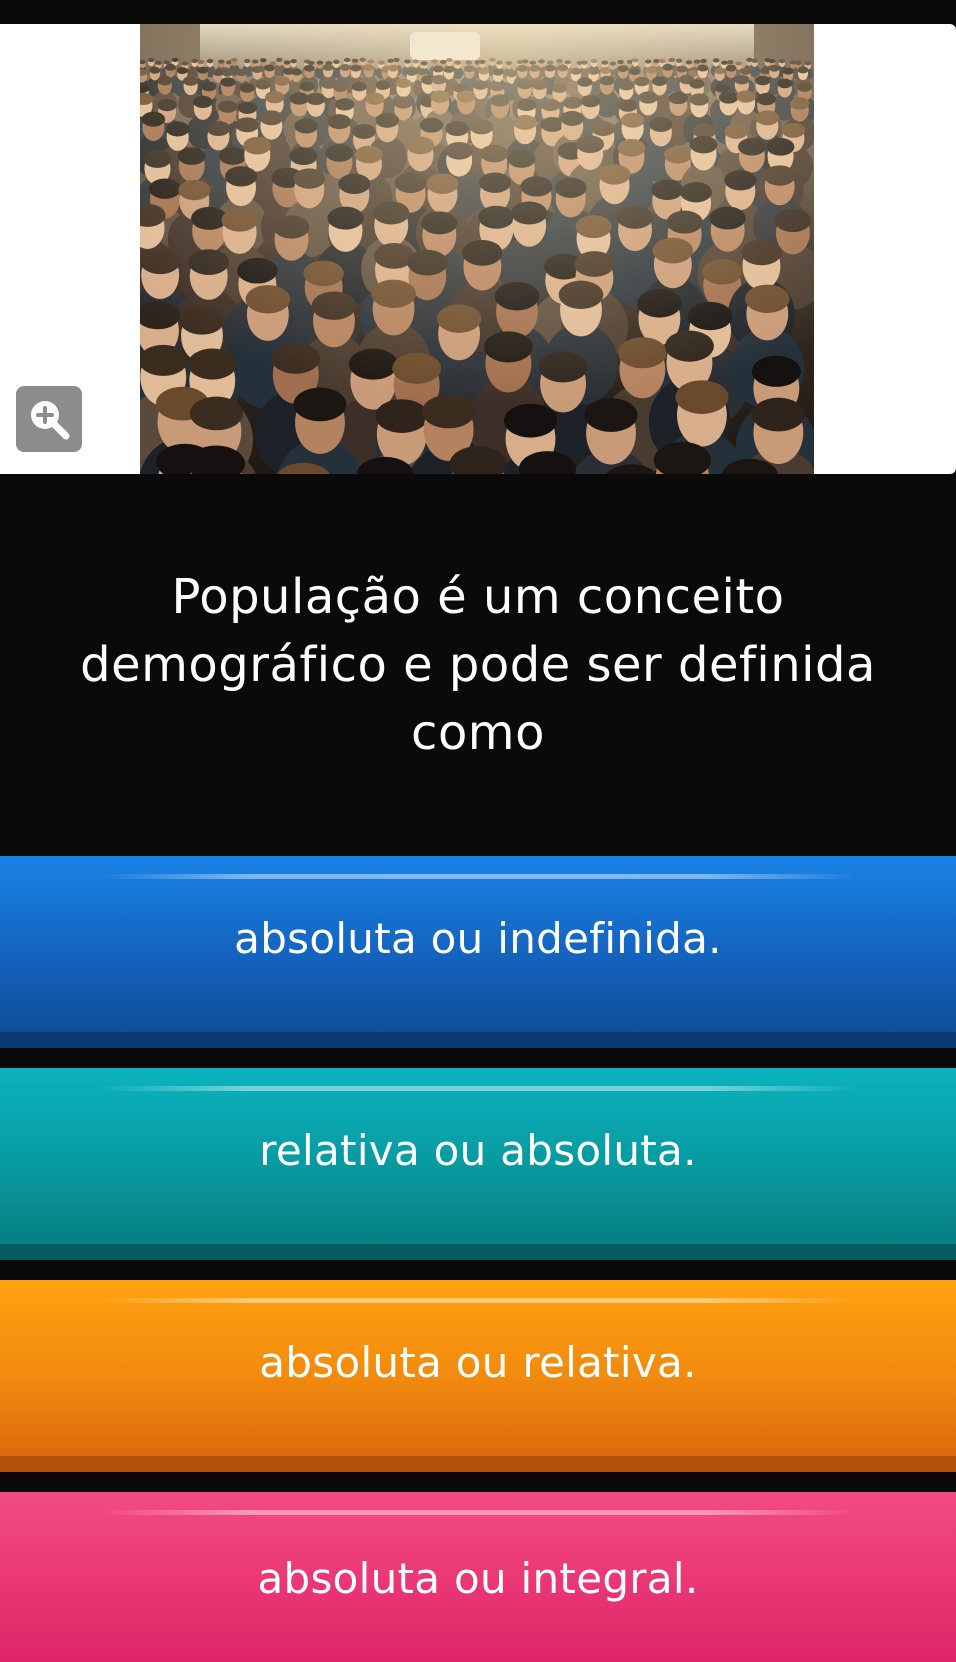 The image size is (956, 1662). Describe the element at coordinates (478, 12) in the screenshot. I see `top-bar` at that location.